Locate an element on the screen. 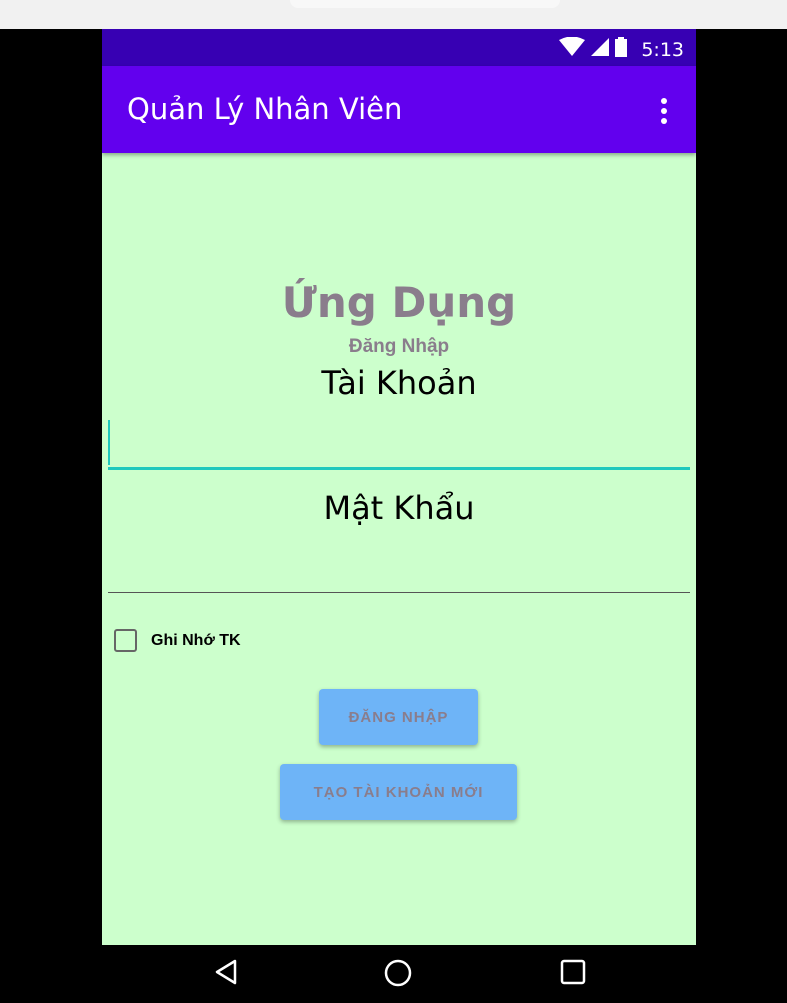 The image size is (787, 1003). back-icon is located at coordinates (226, 974).